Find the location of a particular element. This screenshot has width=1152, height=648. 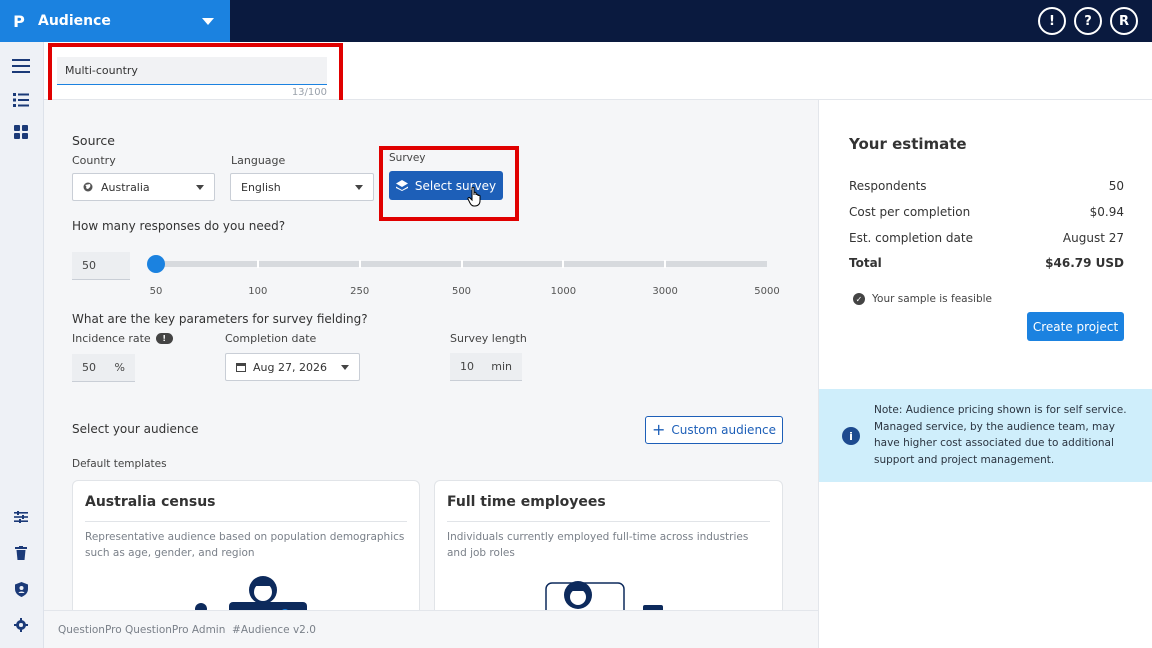

percent-unit: % is located at coordinates (119, 367).